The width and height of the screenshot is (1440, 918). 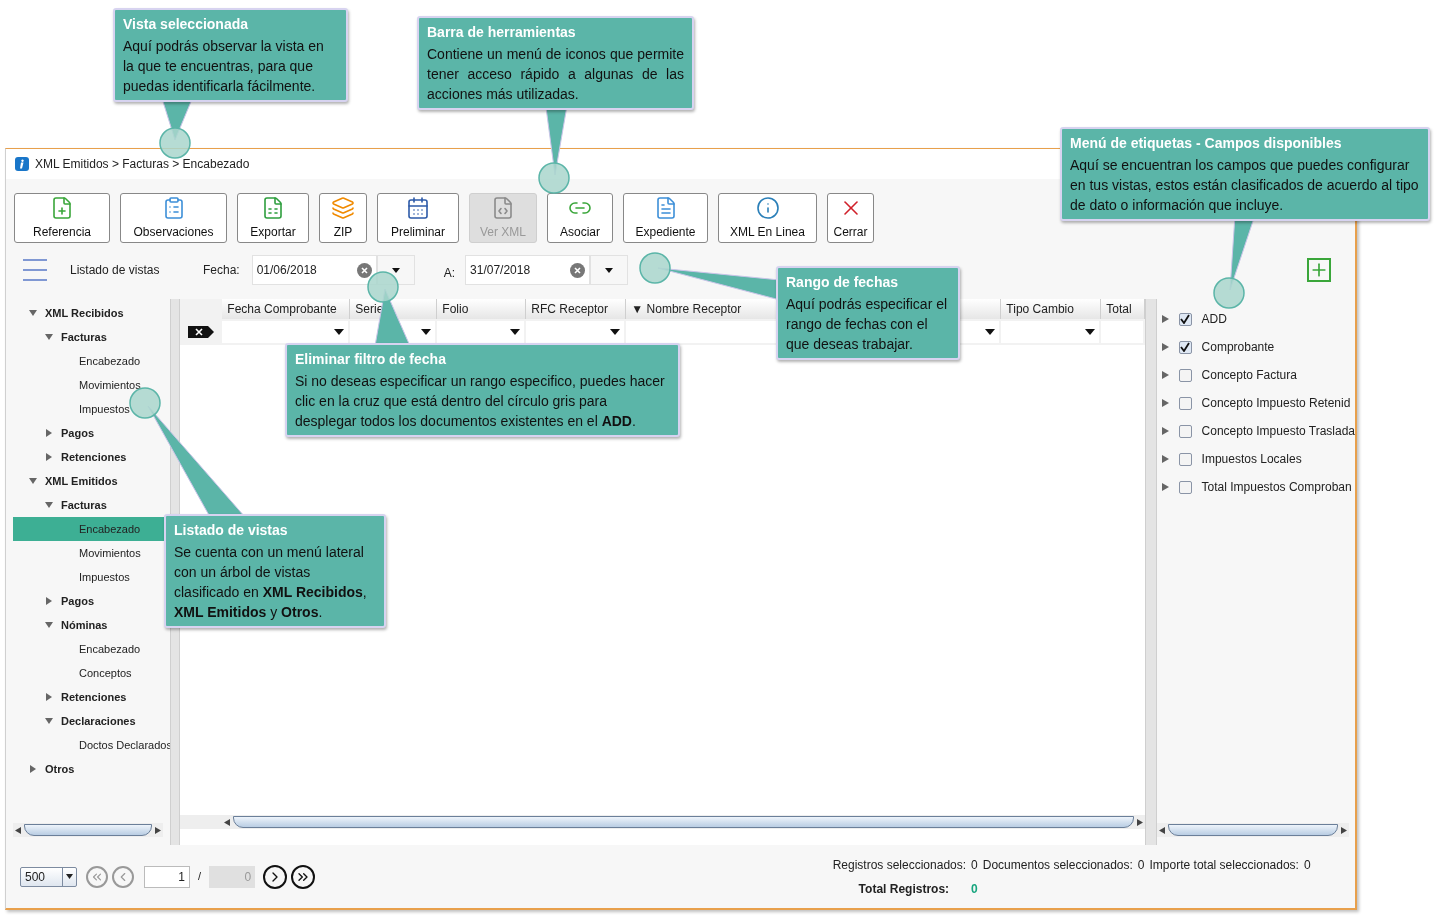 What do you see at coordinates (1224, 865) in the screenshot?
I see `amount-label: Importe total seleccionados:` at bounding box center [1224, 865].